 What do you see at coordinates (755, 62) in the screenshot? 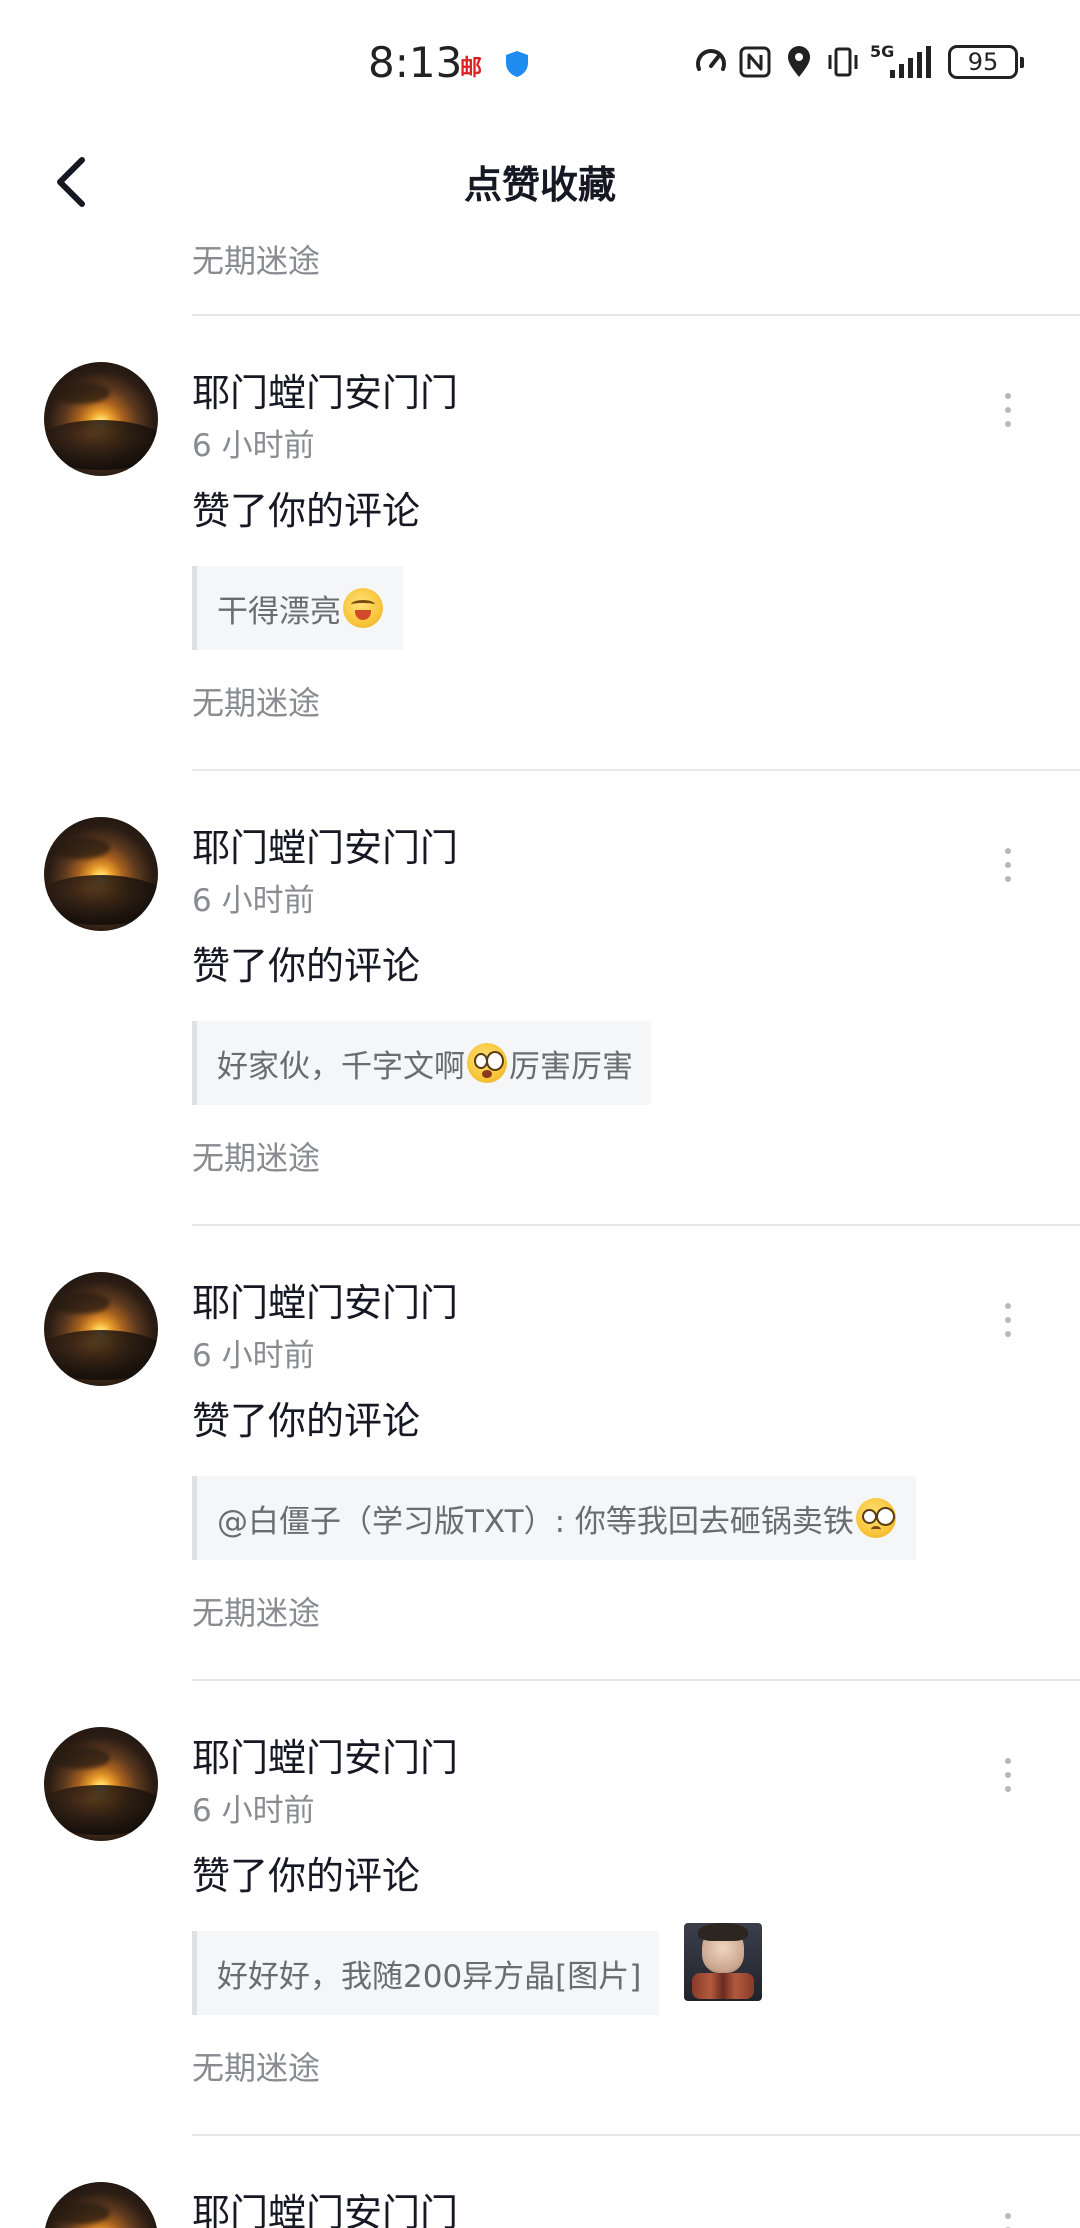
I see `nfc-icon` at bounding box center [755, 62].